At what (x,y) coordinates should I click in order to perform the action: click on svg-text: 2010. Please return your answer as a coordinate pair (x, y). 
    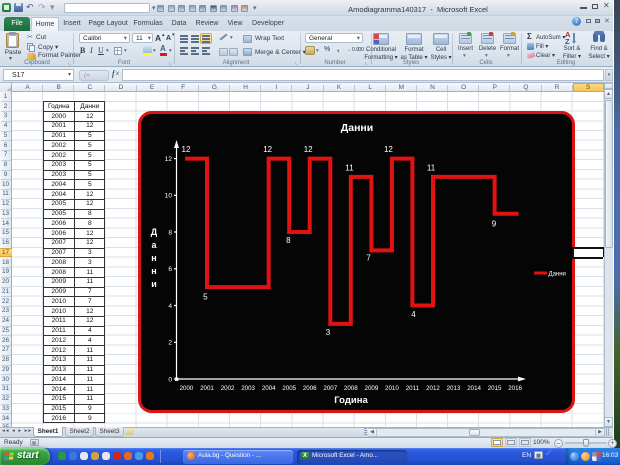
    Looking at the image, I should click on (392, 388).